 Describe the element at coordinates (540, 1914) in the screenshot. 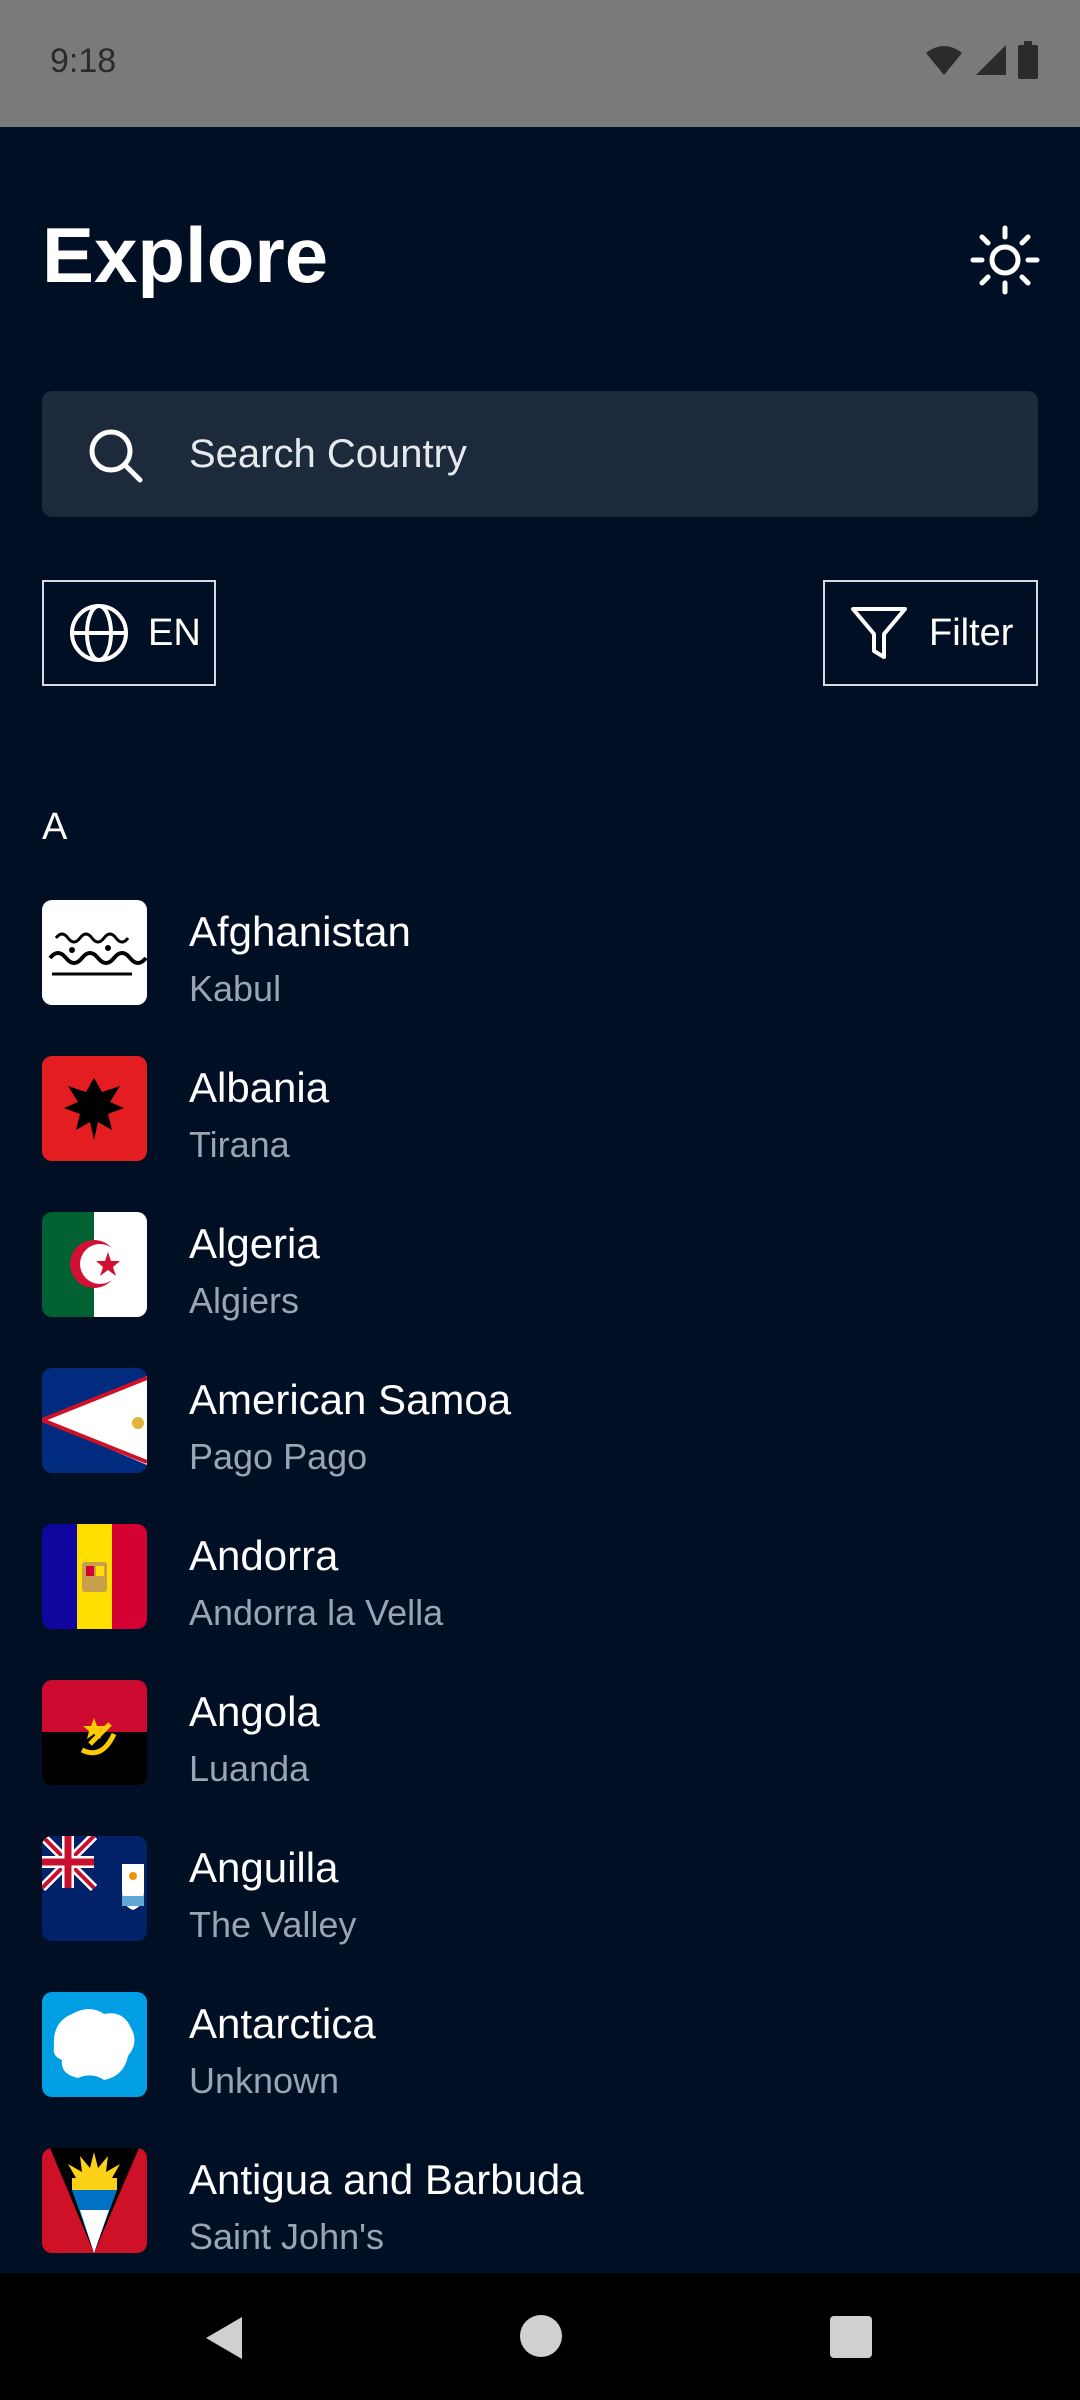

I see `list-item: Anguilla The Valley` at that location.